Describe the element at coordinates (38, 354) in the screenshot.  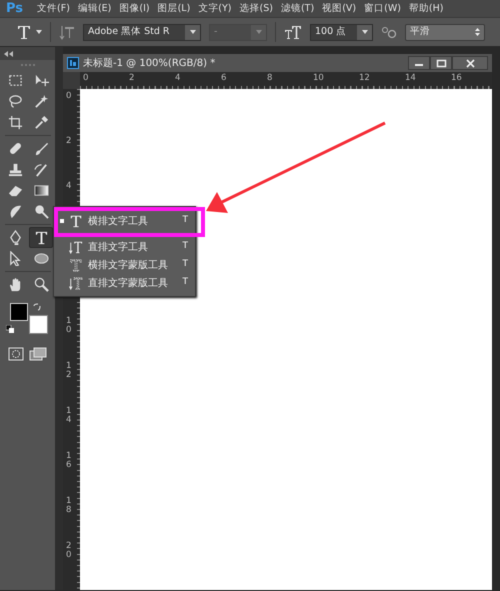
I see `screen-mode-icon` at that location.